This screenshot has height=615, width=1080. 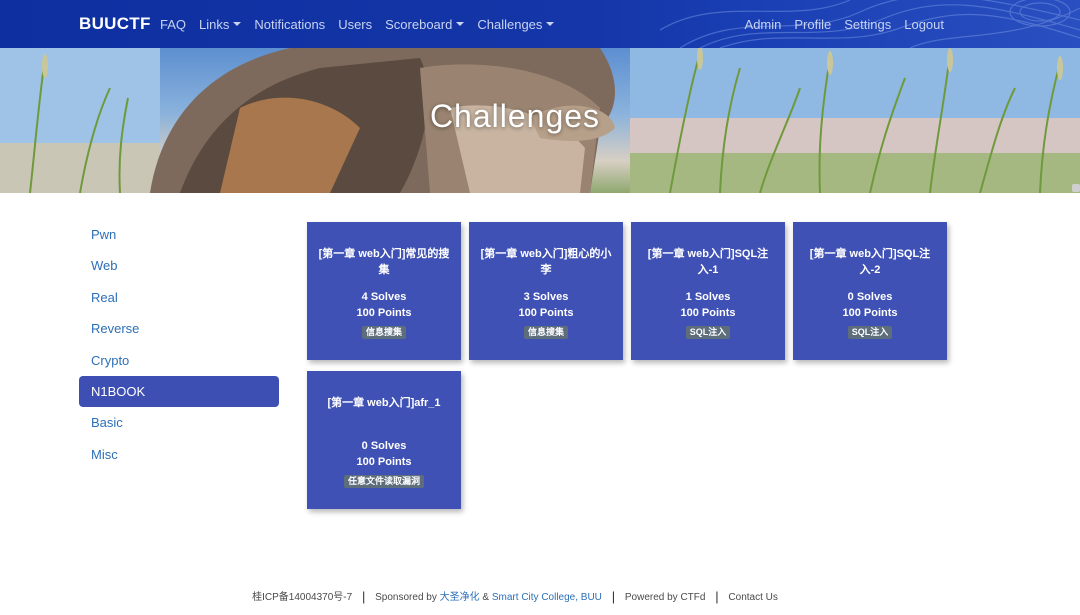 What do you see at coordinates (179, 328) in the screenshot?
I see `category-item-reverse: Reverse` at bounding box center [179, 328].